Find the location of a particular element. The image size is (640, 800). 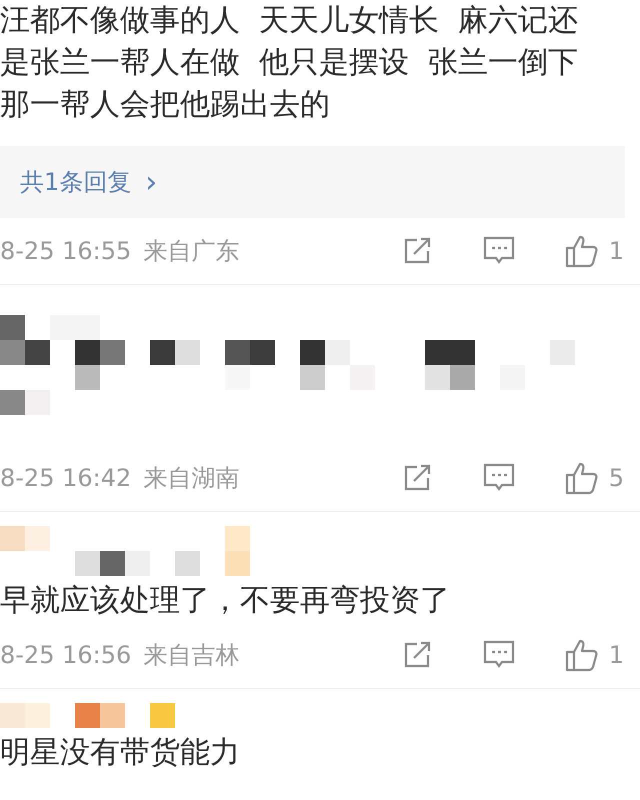

like-button: 5 is located at coordinates (594, 478).